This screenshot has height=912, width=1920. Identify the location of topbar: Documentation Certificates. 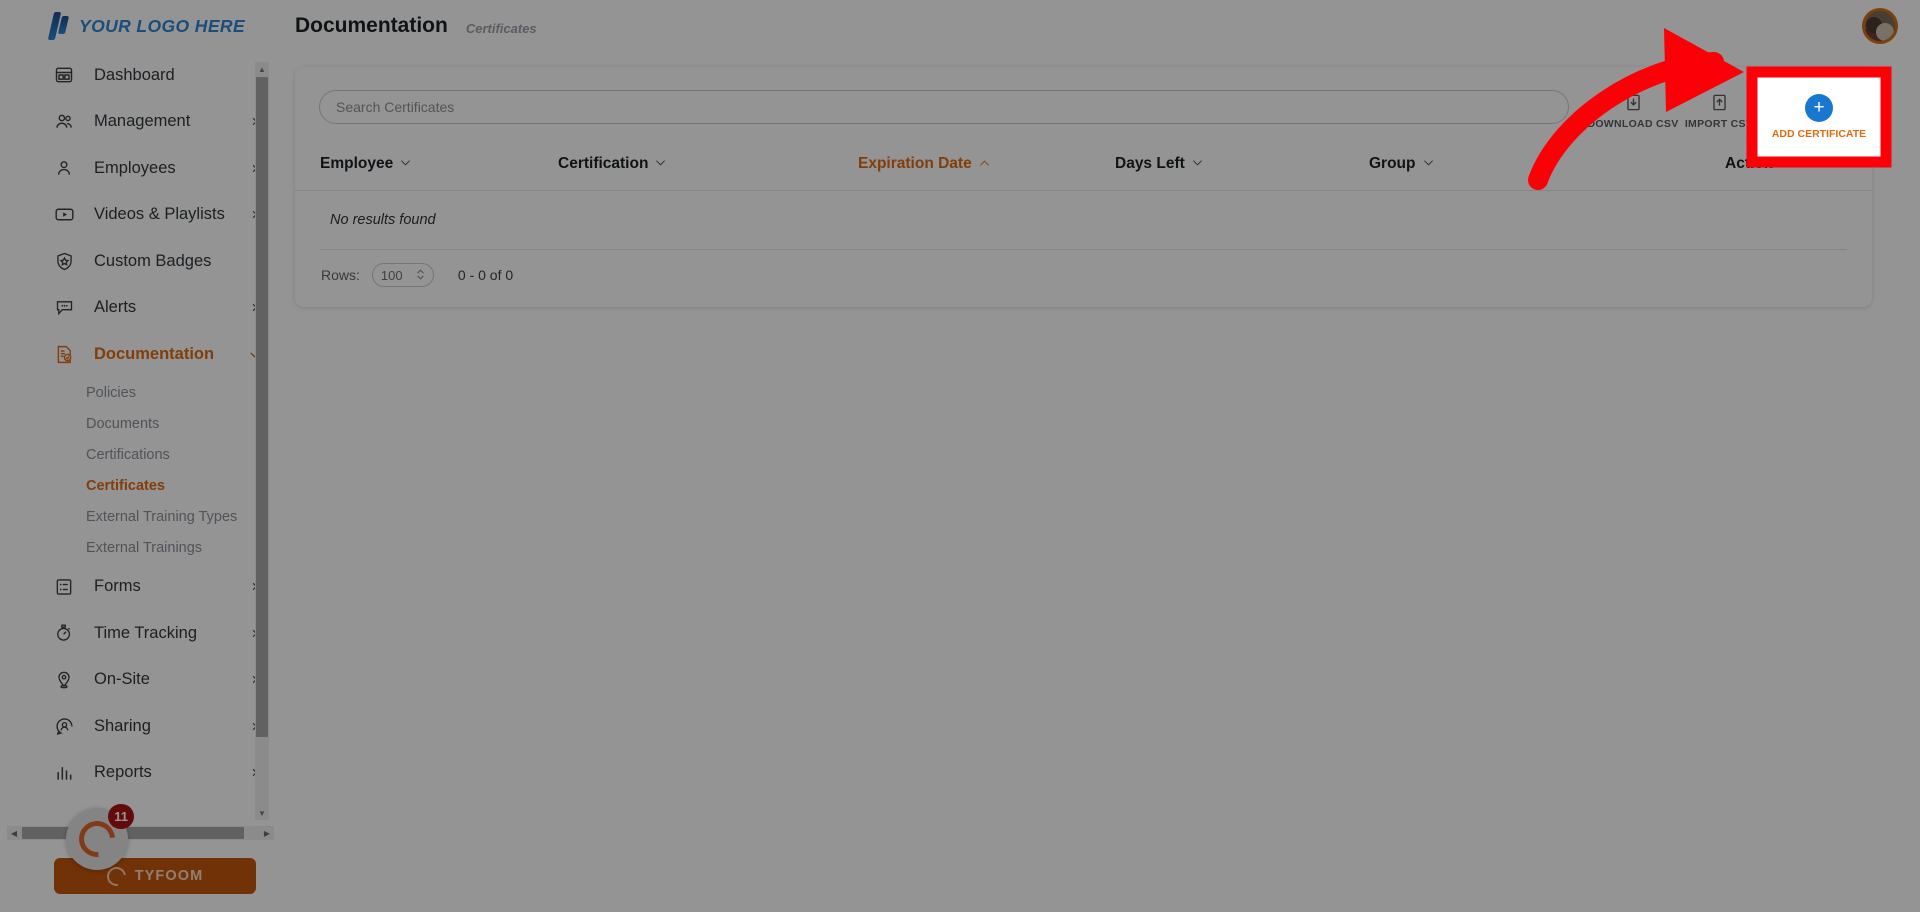
(1100, 26).